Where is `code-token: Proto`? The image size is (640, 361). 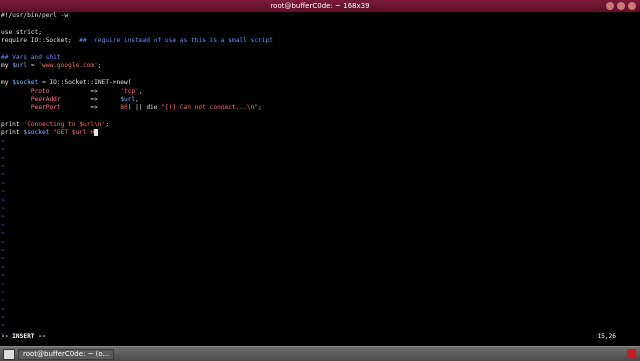 code-token: Proto is located at coordinates (40, 91).